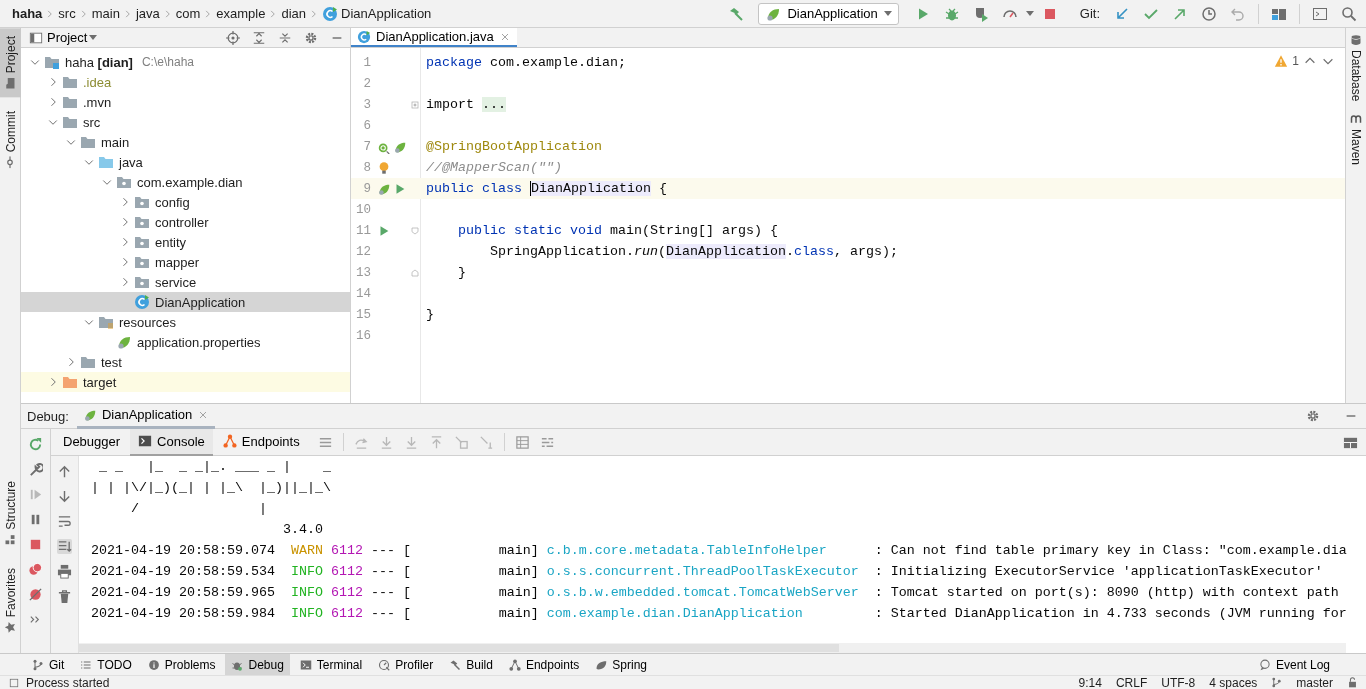  Describe the element at coordinates (233, 37) in the screenshot. I see `locate-icon` at that location.